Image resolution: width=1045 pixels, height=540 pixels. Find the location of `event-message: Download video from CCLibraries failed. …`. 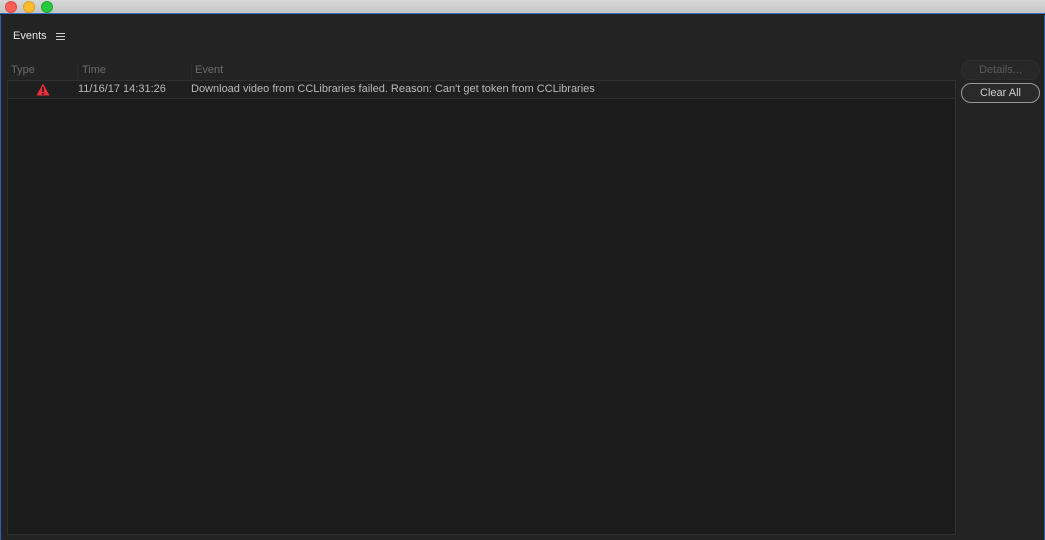

event-message: Download video from CCLibraries failed. … is located at coordinates (393, 89).